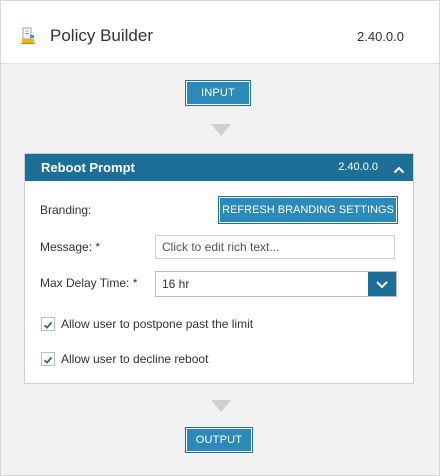 This screenshot has height=476, width=440. I want to click on postpone-label: Allow user to postpone past the limit, so click(157, 324).